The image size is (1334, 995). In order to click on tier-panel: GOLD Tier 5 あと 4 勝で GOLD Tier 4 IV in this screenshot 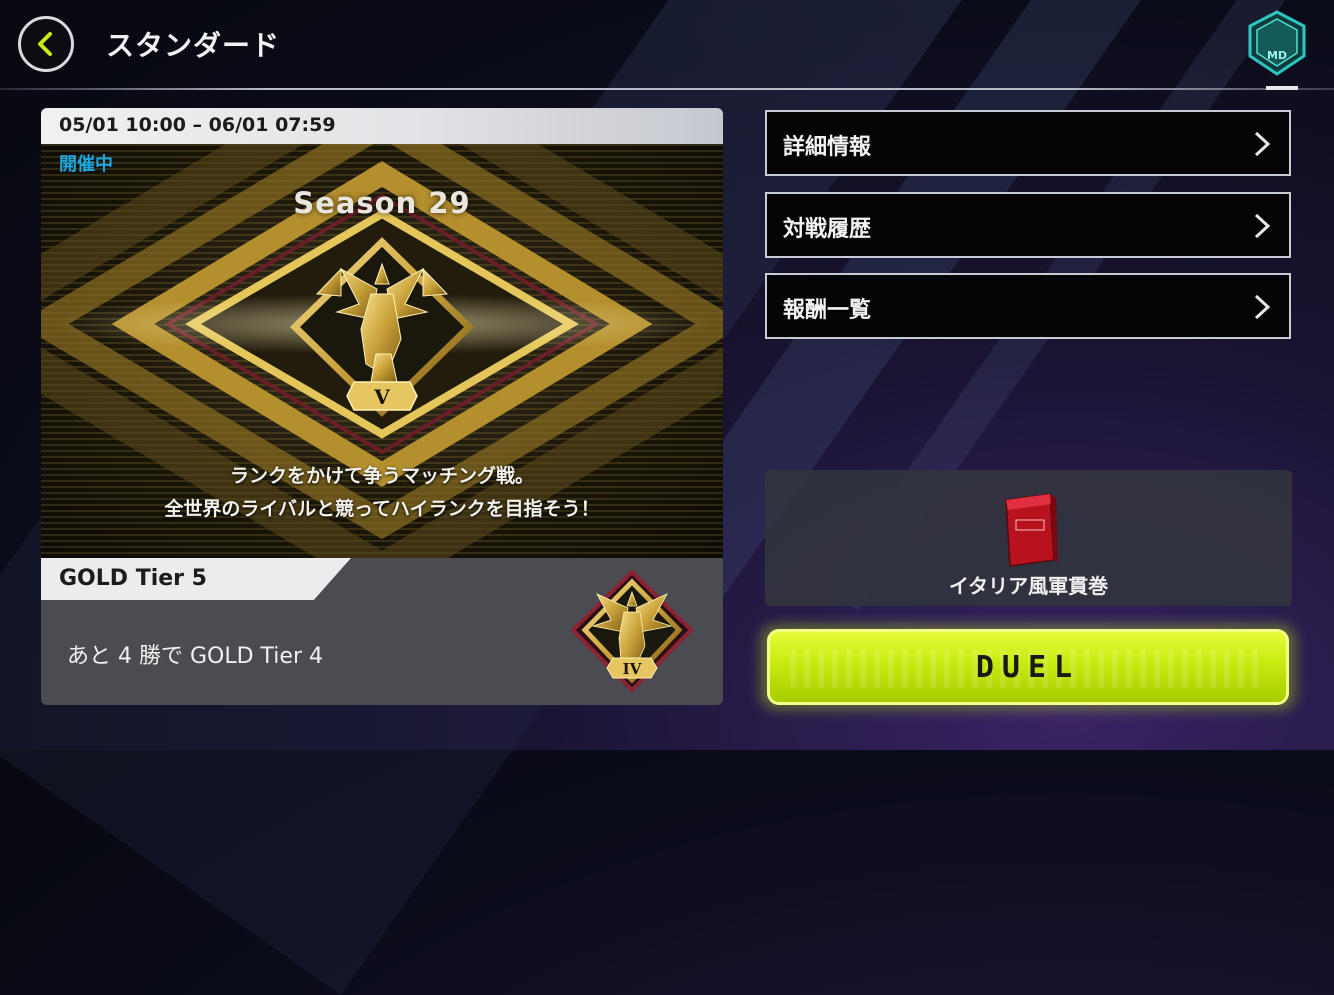, I will do `click(382, 631)`.